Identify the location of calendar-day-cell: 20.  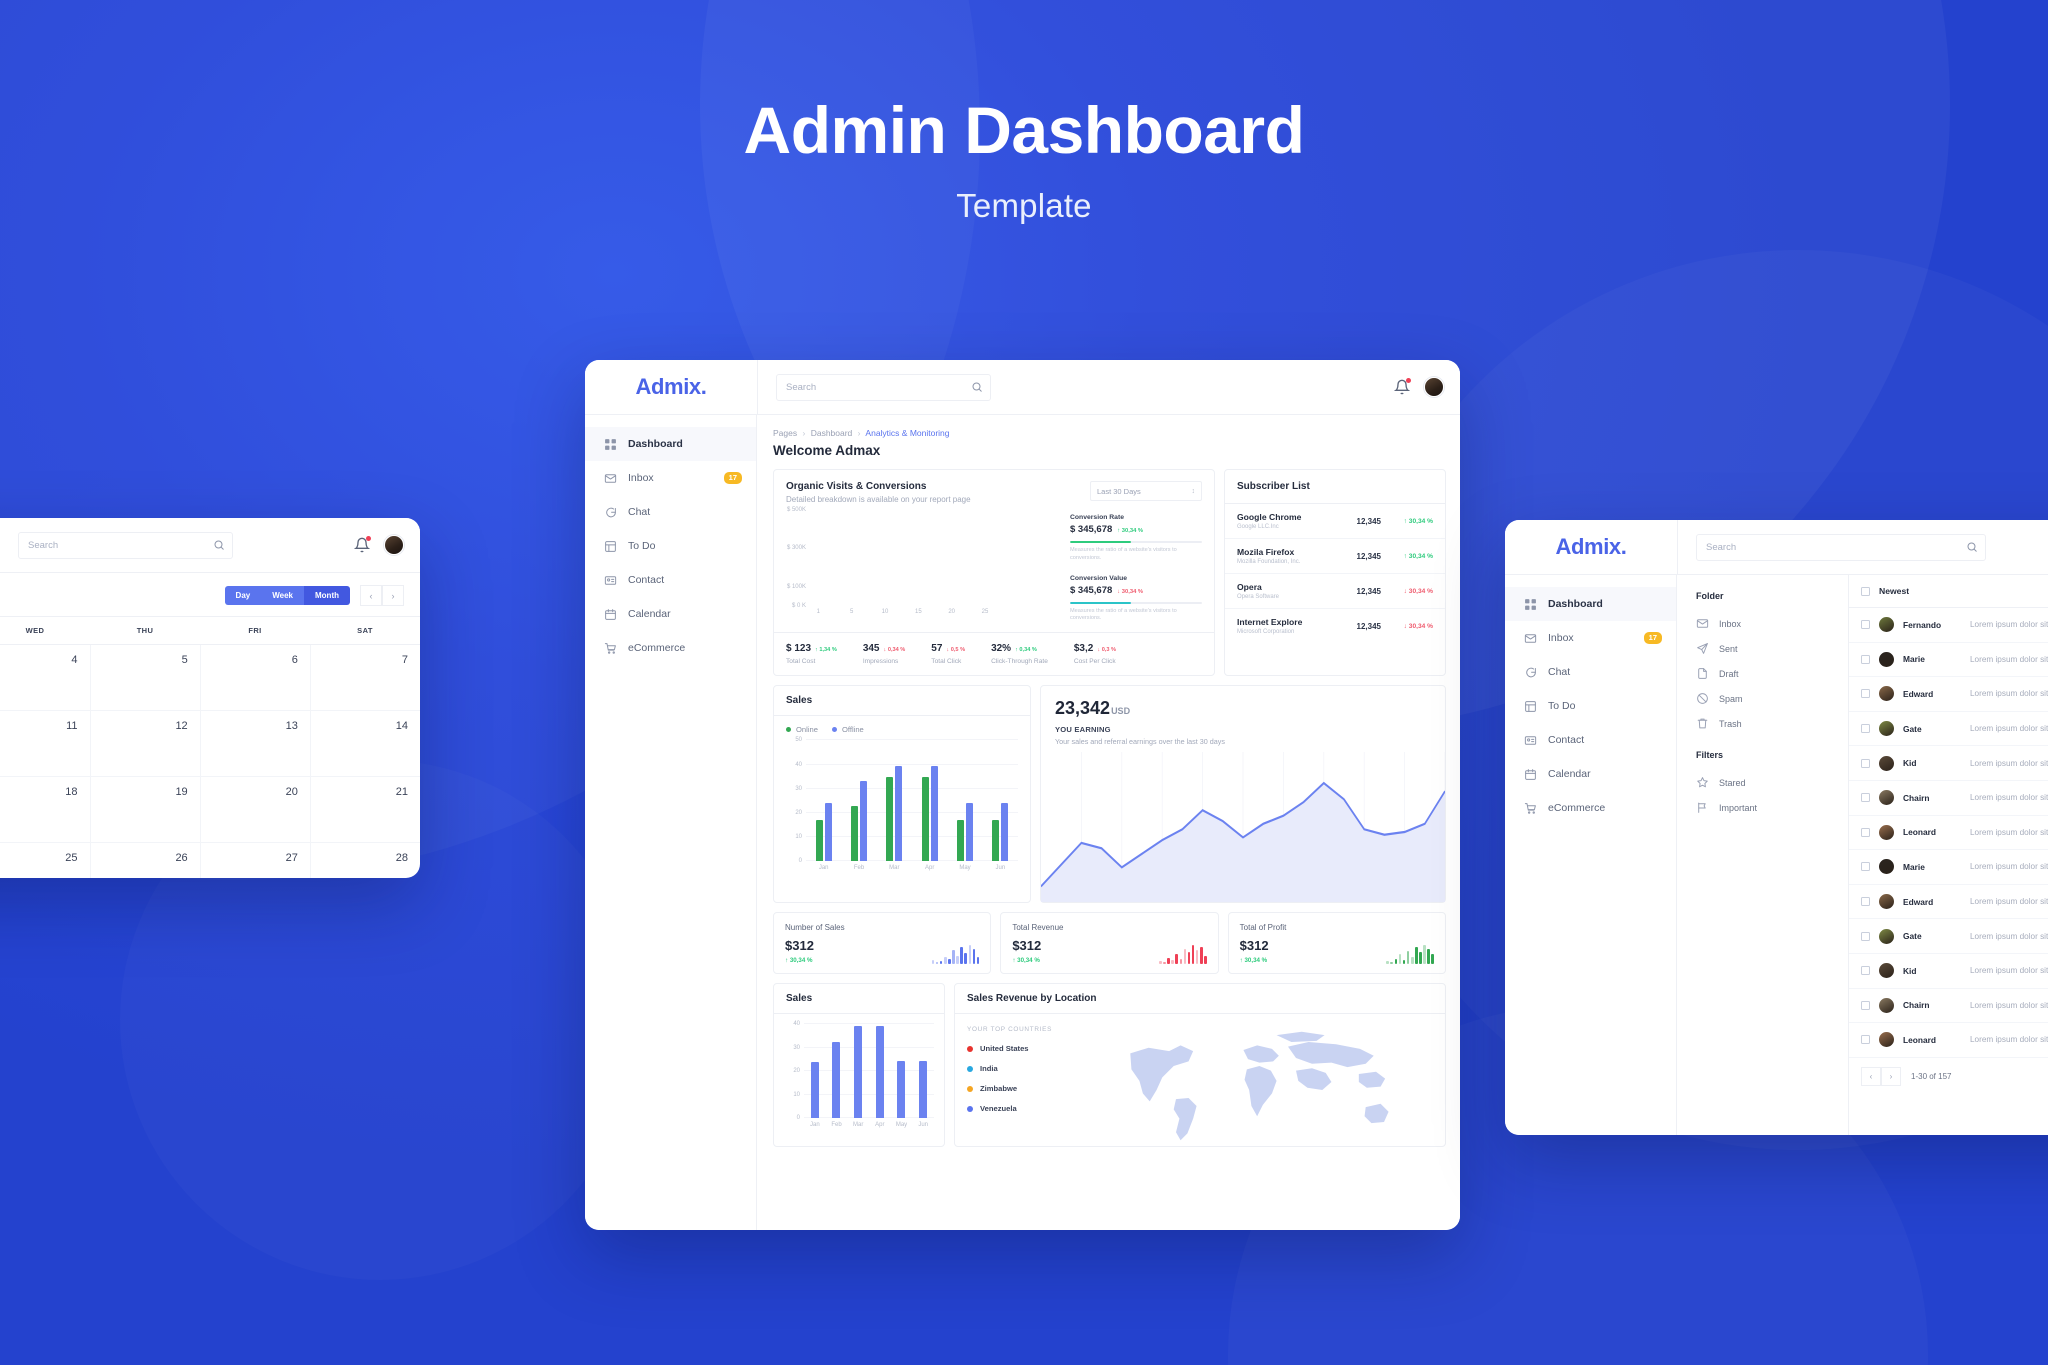
(256, 809).